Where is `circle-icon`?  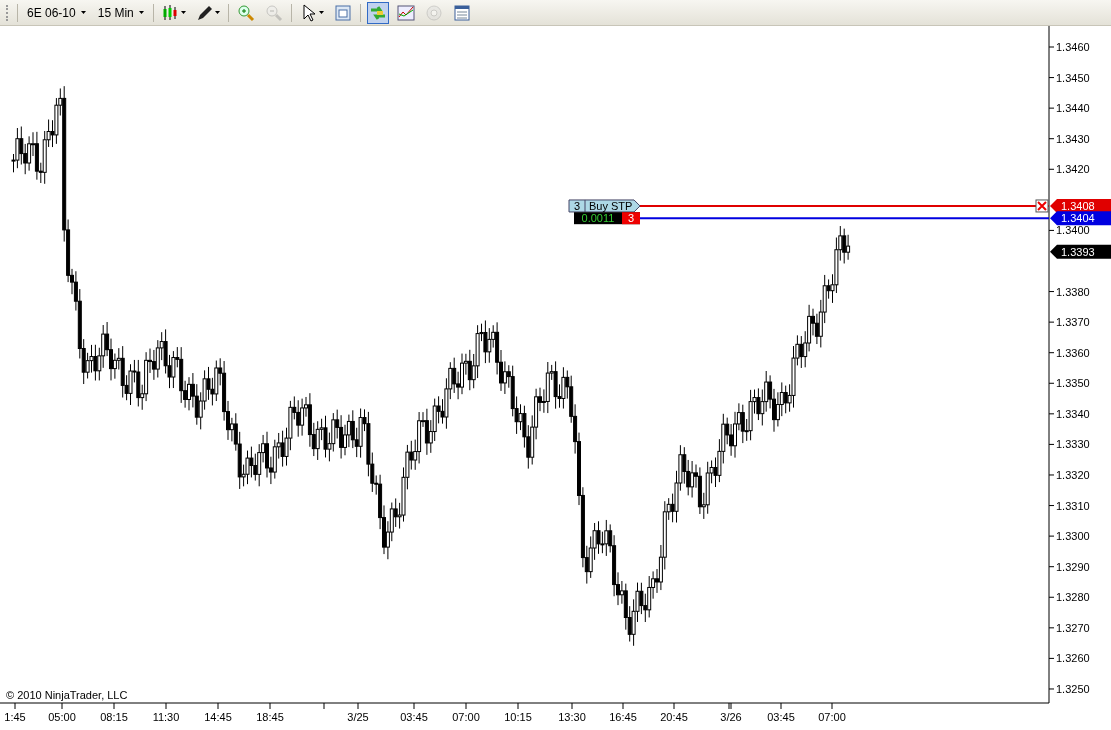
circle-icon is located at coordinates (433, 12).